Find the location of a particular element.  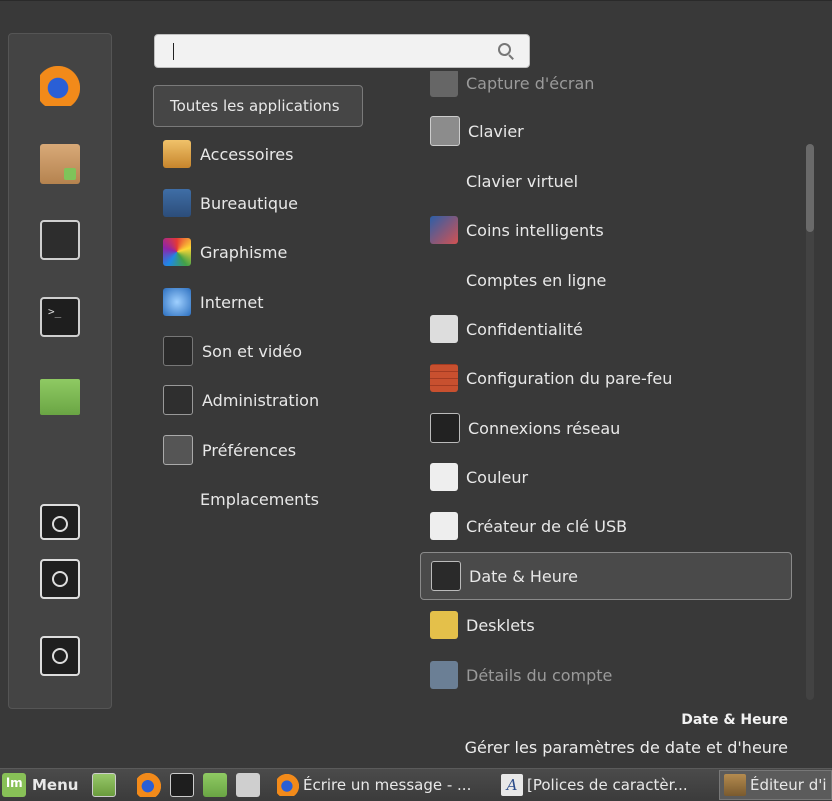

app-label: Clavier virtuel is located at coordinates (522, 181).